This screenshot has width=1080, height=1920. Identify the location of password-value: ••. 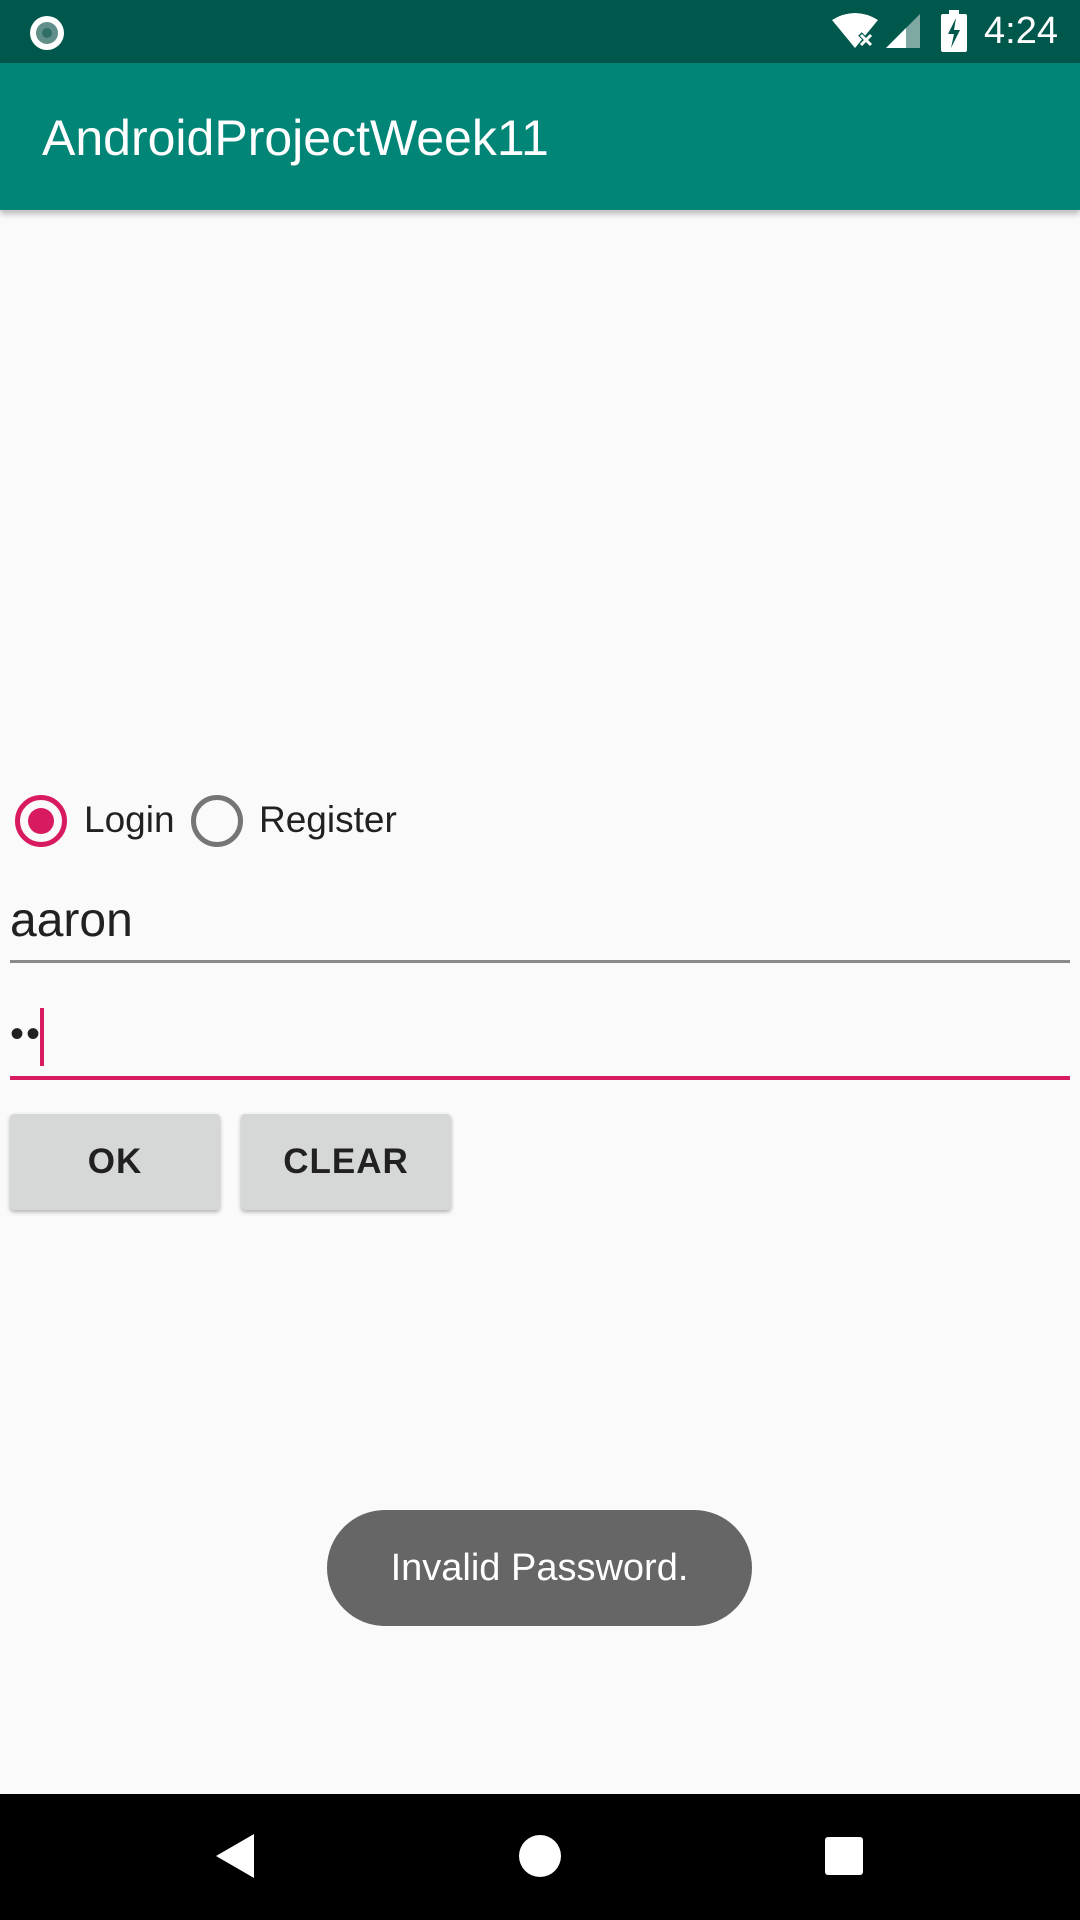
(26, 1034).